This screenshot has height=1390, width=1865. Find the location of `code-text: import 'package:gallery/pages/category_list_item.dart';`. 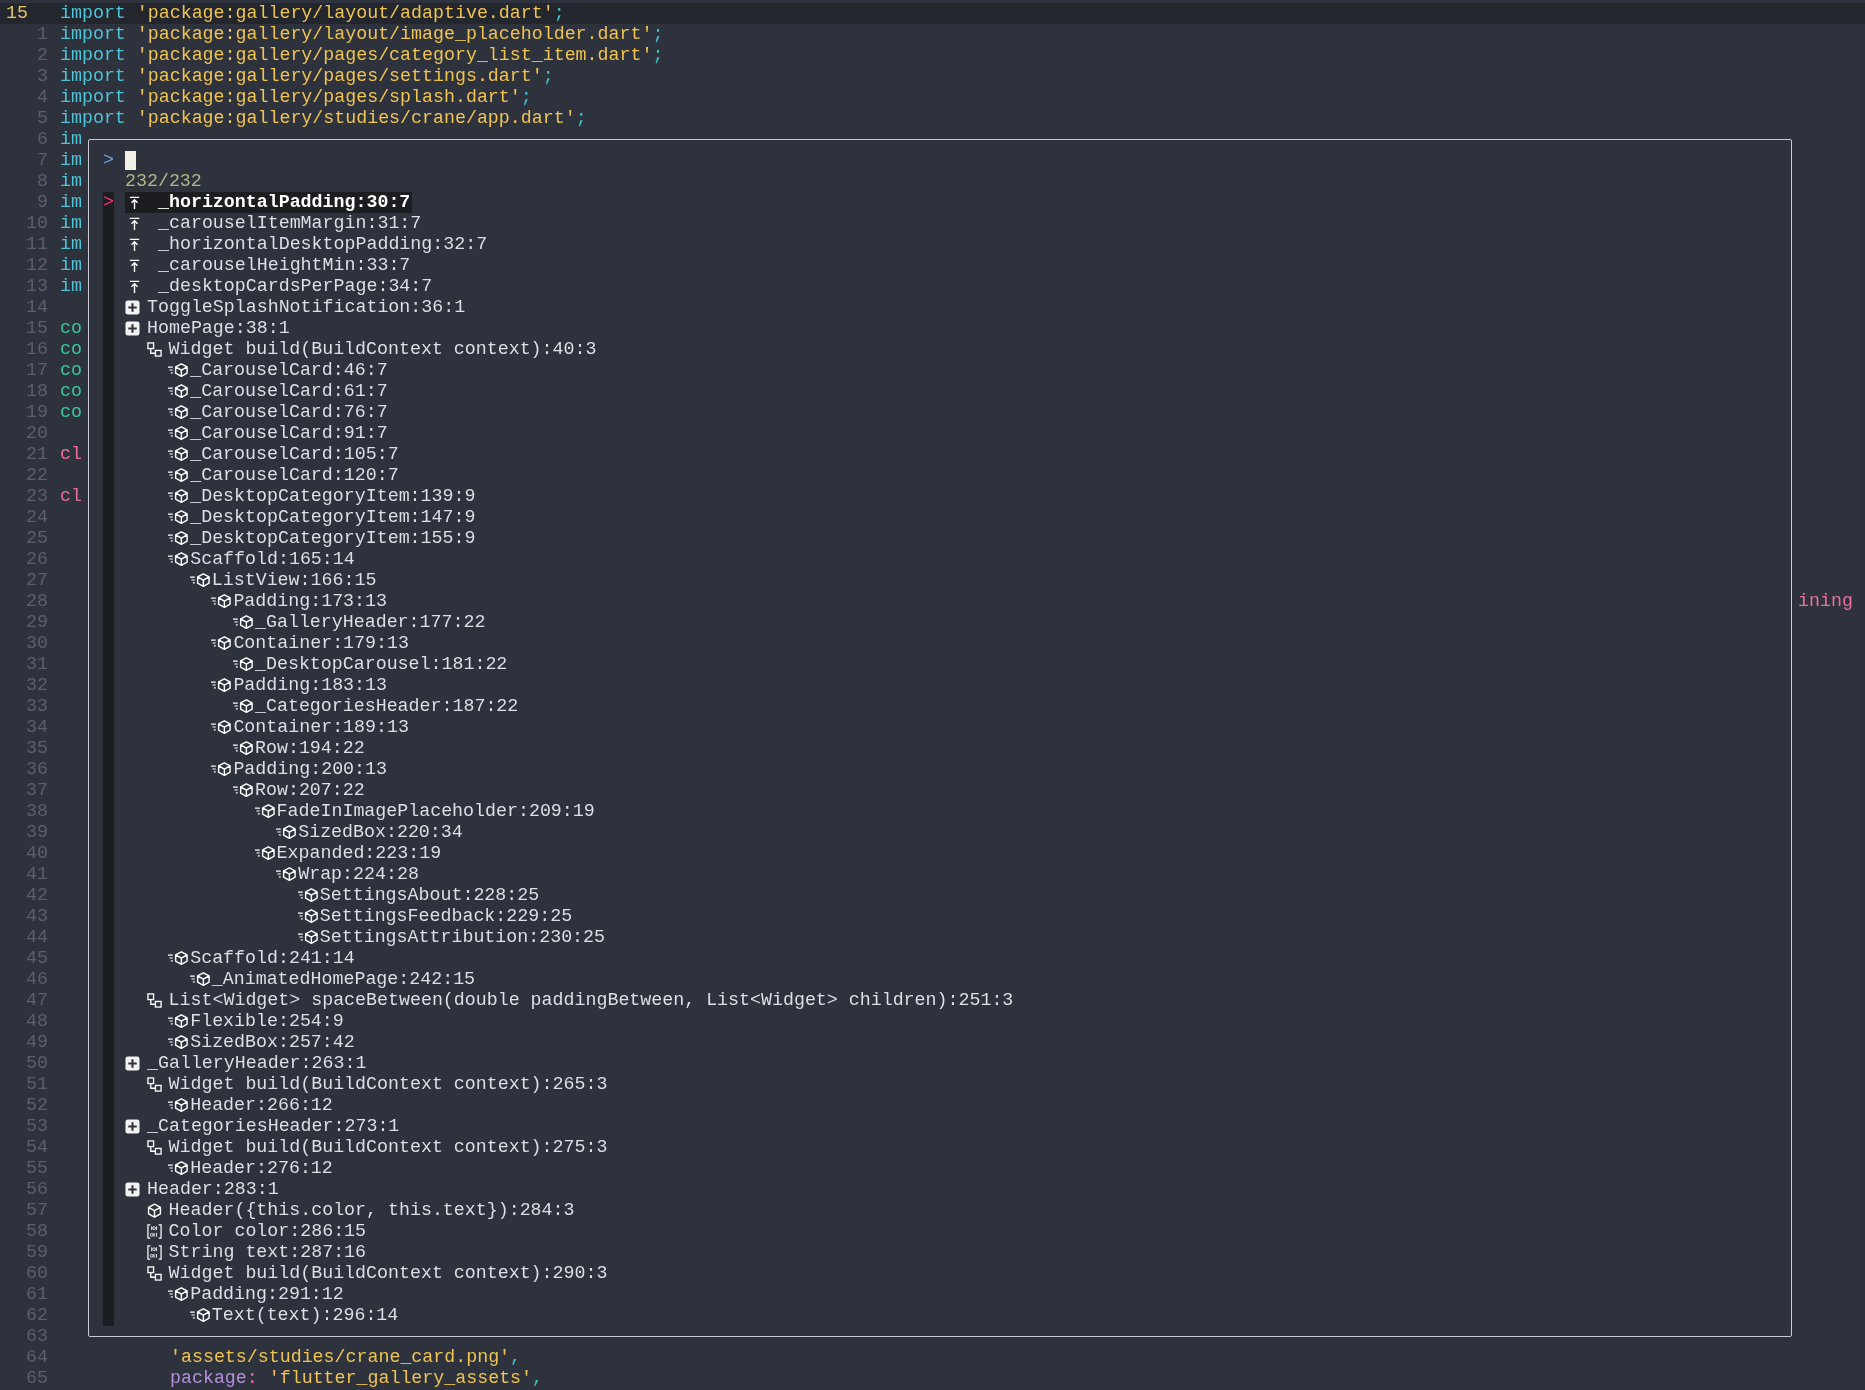

code-text: import 'package:gallery/pages/category_list_item.dart'; is located at coordinates (362, 55).